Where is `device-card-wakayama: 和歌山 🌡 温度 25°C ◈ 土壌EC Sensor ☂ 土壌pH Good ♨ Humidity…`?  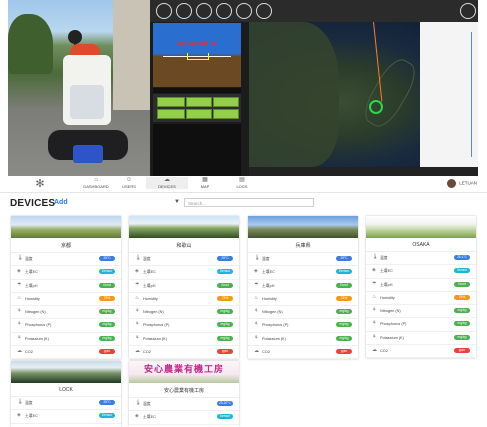 device-card-wakayama: 和歌山 🌡 温度 25°C ◈ 土壌EC Sensor ☂ 土壌pH Good ♨ Humidity… is located at coordinates (184, 288).